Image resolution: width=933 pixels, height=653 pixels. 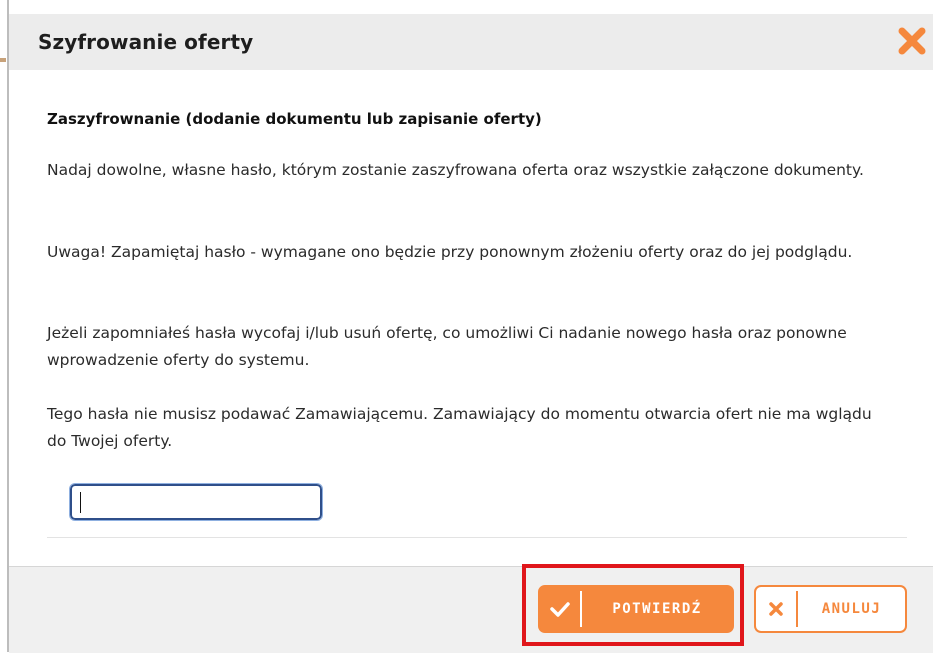 I want to click on body-divider, so click(x=477, y=537).